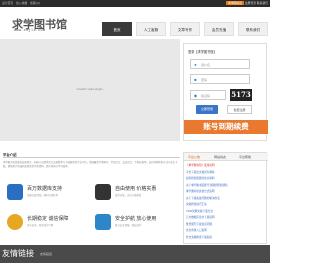 The height and width of the screenshot is (263, 320). Describe the element at coordinates (136, 189) in the screenshot. I see `feature-title: 自由使用 价格实惠` at that location.